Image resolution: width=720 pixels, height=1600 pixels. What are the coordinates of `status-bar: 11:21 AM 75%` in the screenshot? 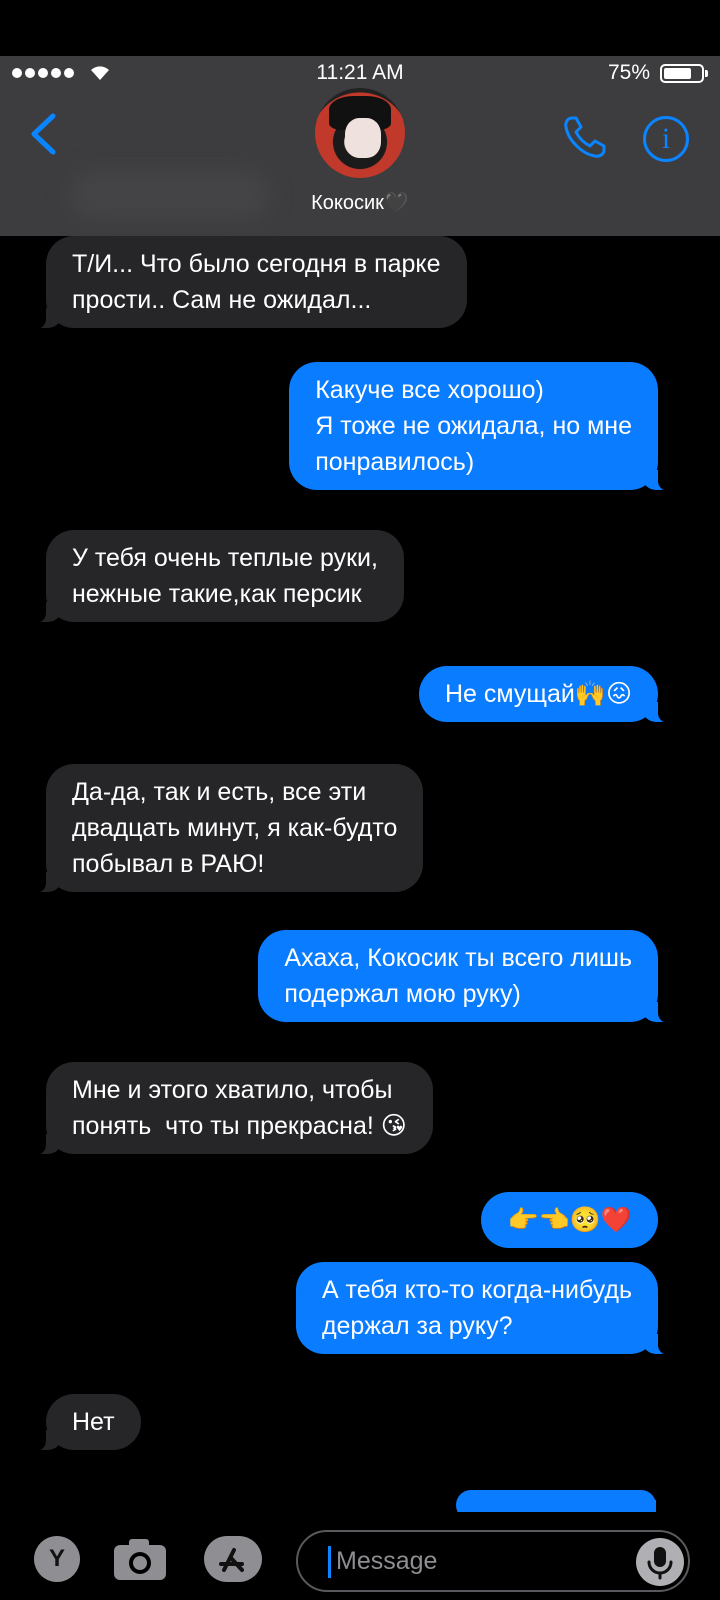 It's located at (360, 73).